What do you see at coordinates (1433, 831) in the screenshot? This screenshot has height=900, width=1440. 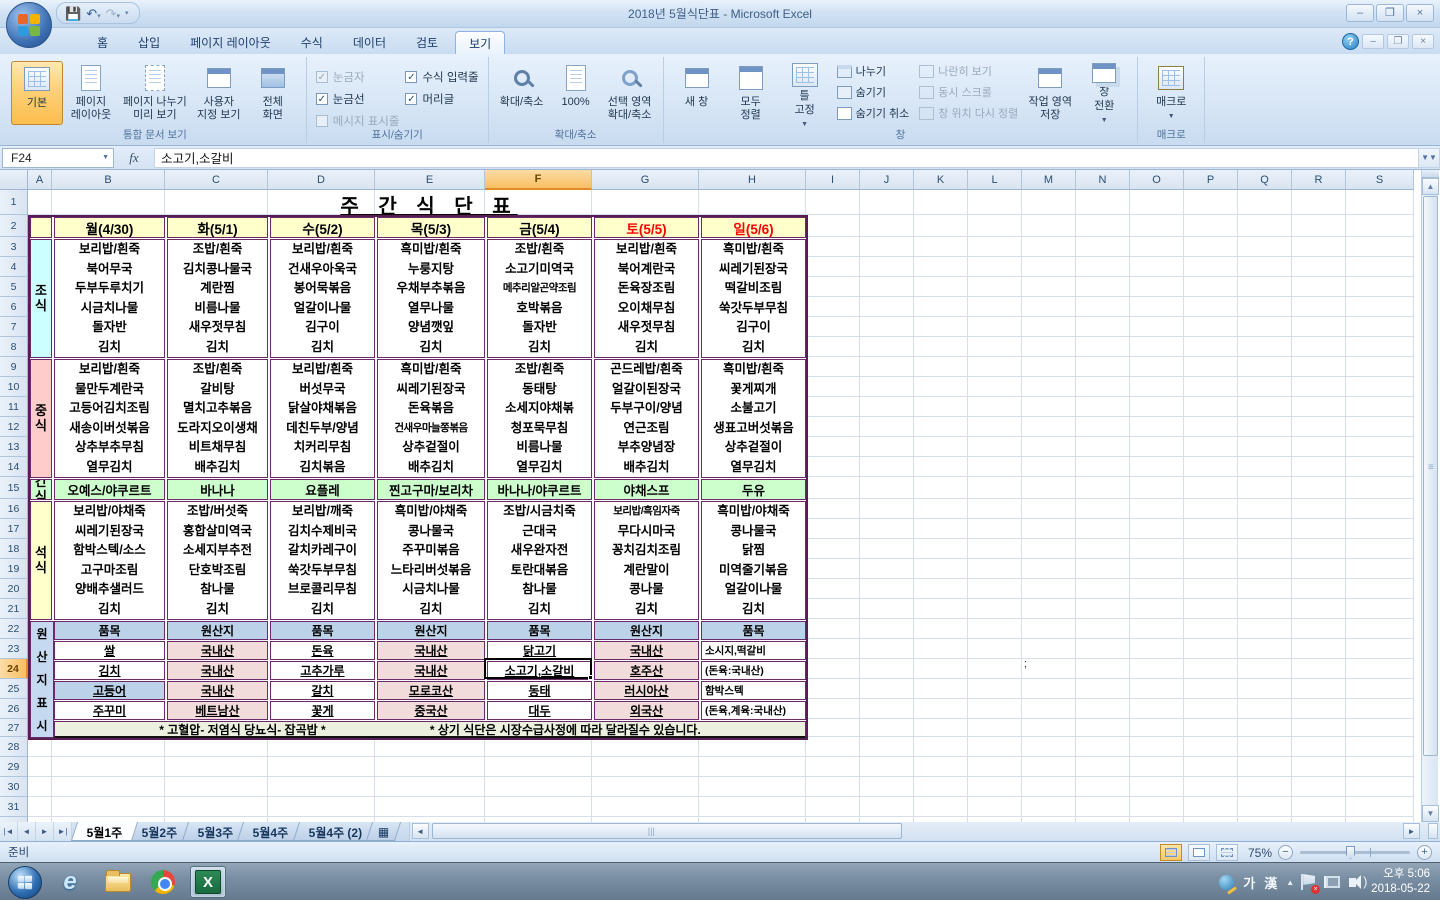 I see `tab-split-handle` at bounding box center [1433, 831].